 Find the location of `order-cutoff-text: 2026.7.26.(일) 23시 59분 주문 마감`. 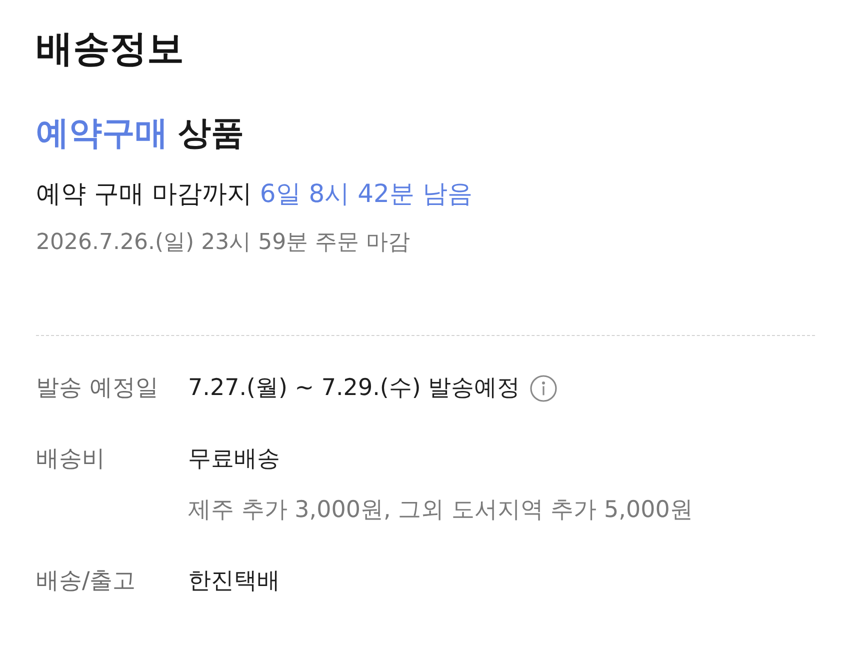

order-cutoff-text: 2026.7.26.(일) 23시 59분 주문 마감 is located at coordinates (224, 243).